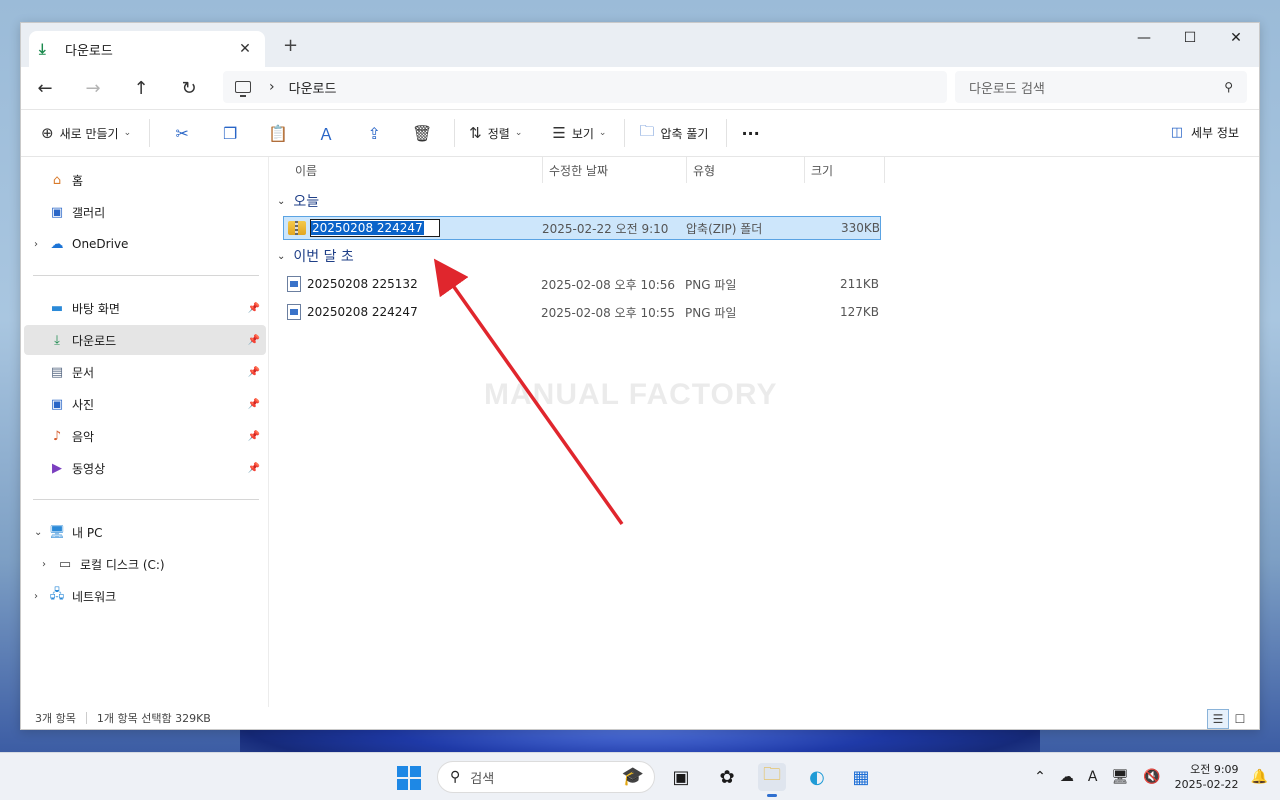 The image size is (1280, 800). Describe the element at coordinates (374, 133) in the screenshot. I see `share-icon: ⇪` at that location.